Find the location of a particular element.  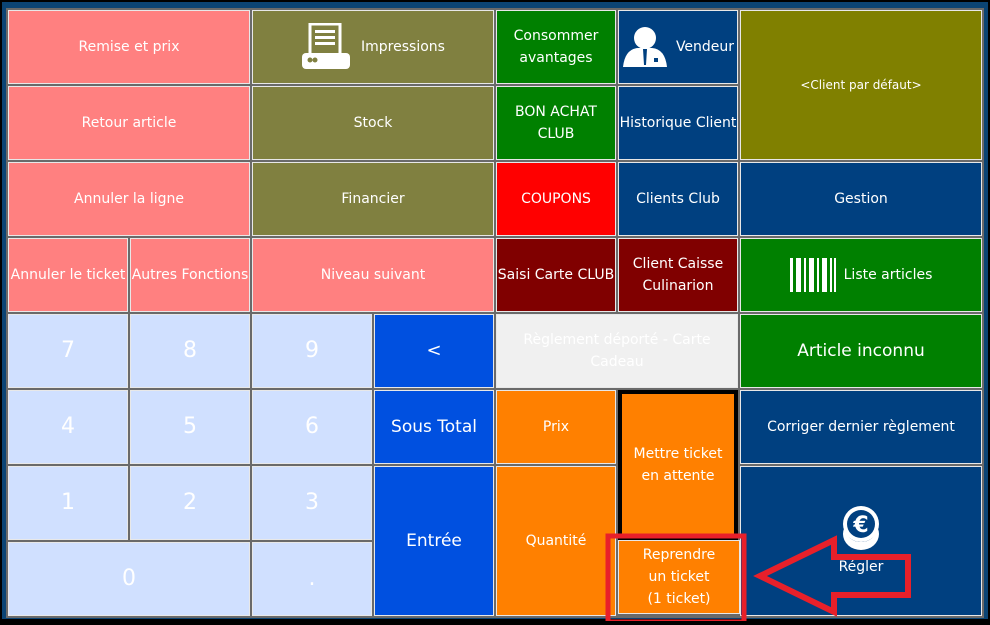

button-label: . is located at coordinates (312, 578).